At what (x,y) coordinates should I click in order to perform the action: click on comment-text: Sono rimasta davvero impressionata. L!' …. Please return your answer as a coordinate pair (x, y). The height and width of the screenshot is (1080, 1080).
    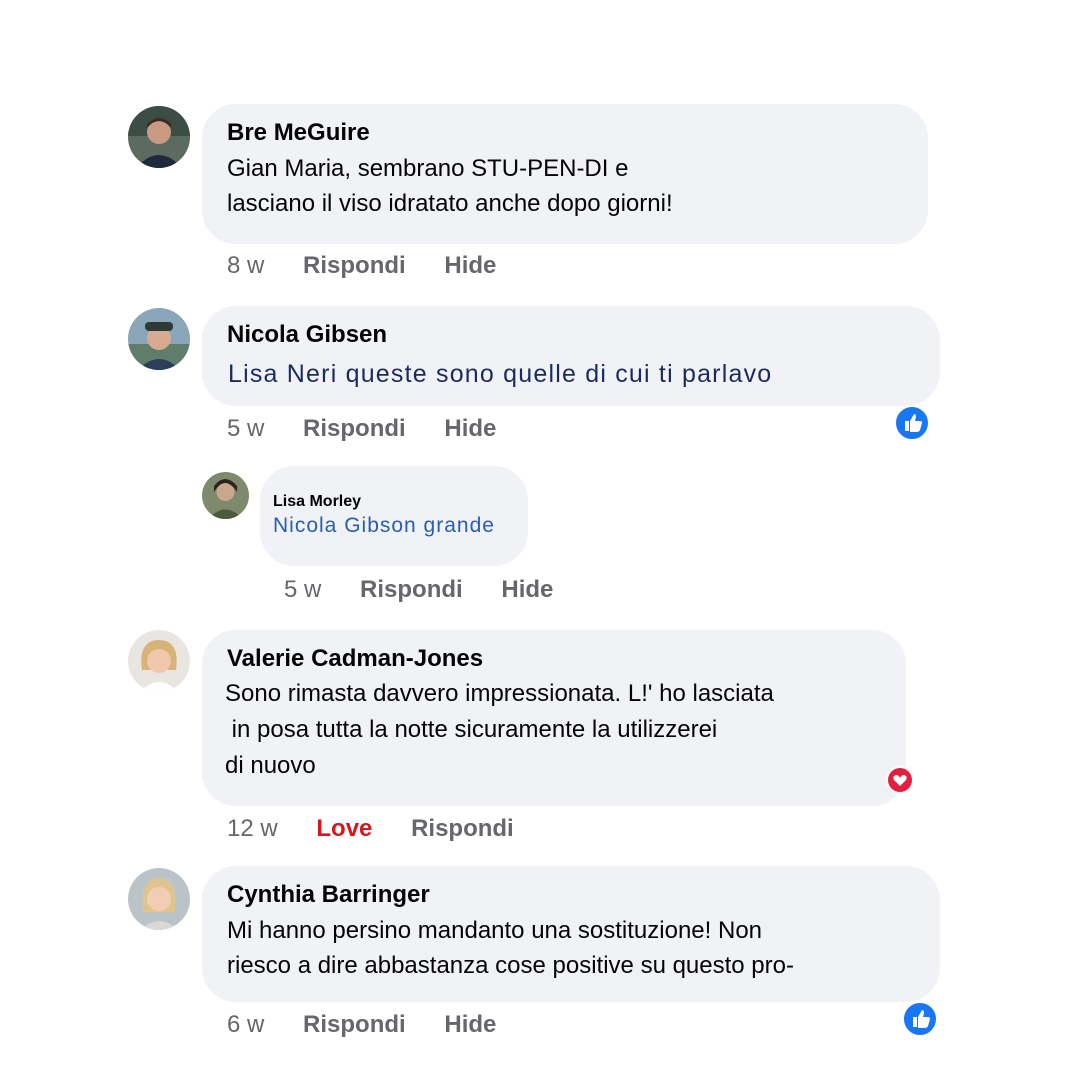
    Looking at the image, I should click on (499, 693).